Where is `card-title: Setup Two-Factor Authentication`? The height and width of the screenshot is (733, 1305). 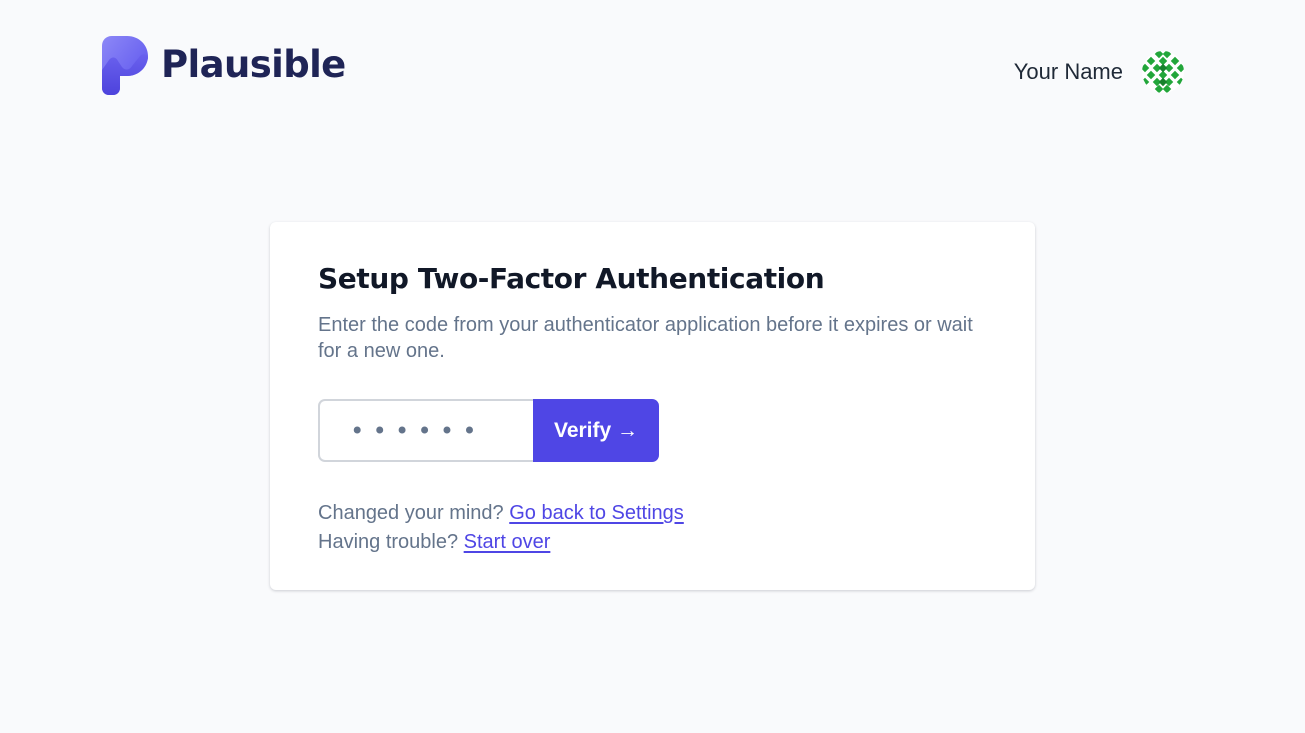
card-title: Setup Two-Factor Authentication is located at coordinates (571, 278).